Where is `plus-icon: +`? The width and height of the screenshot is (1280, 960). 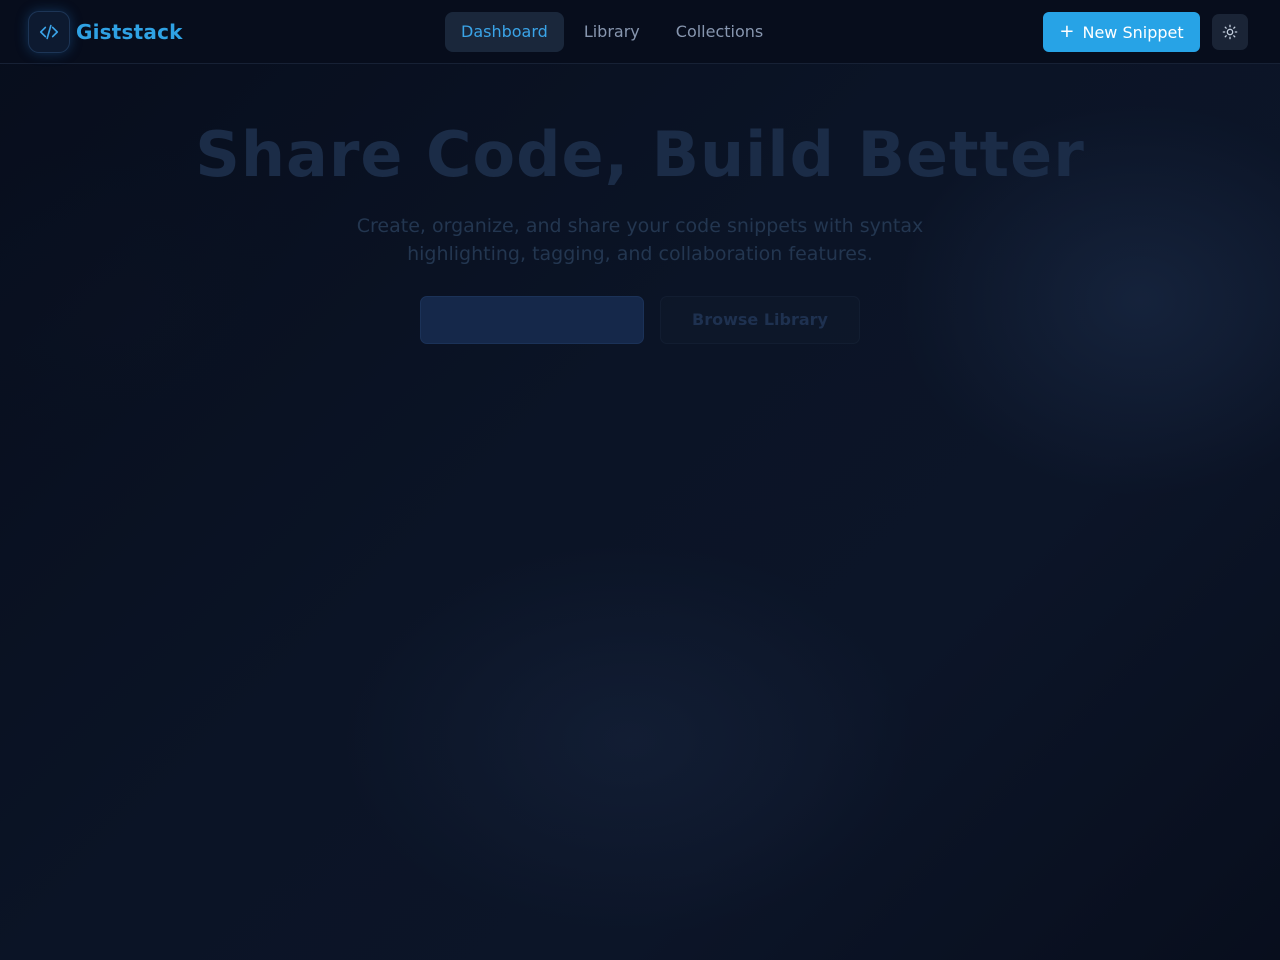
plus-icon: + is located at coordinates (1067, 31).